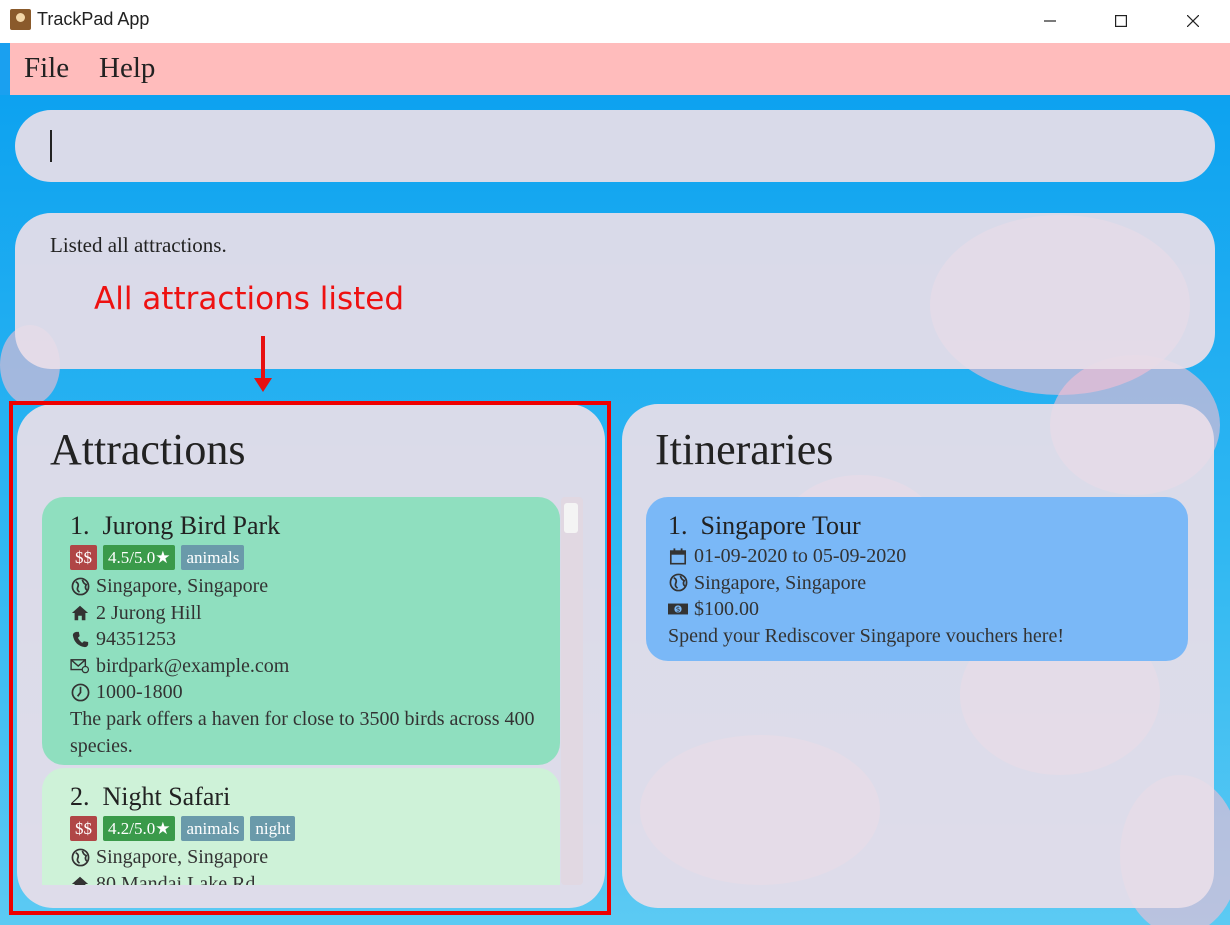 This screenshot has width=1230, height=925. Describe the element at coordinates (139, 828) in the screenshot. I see `rating-tag: 4.2/5.0★` at that location.